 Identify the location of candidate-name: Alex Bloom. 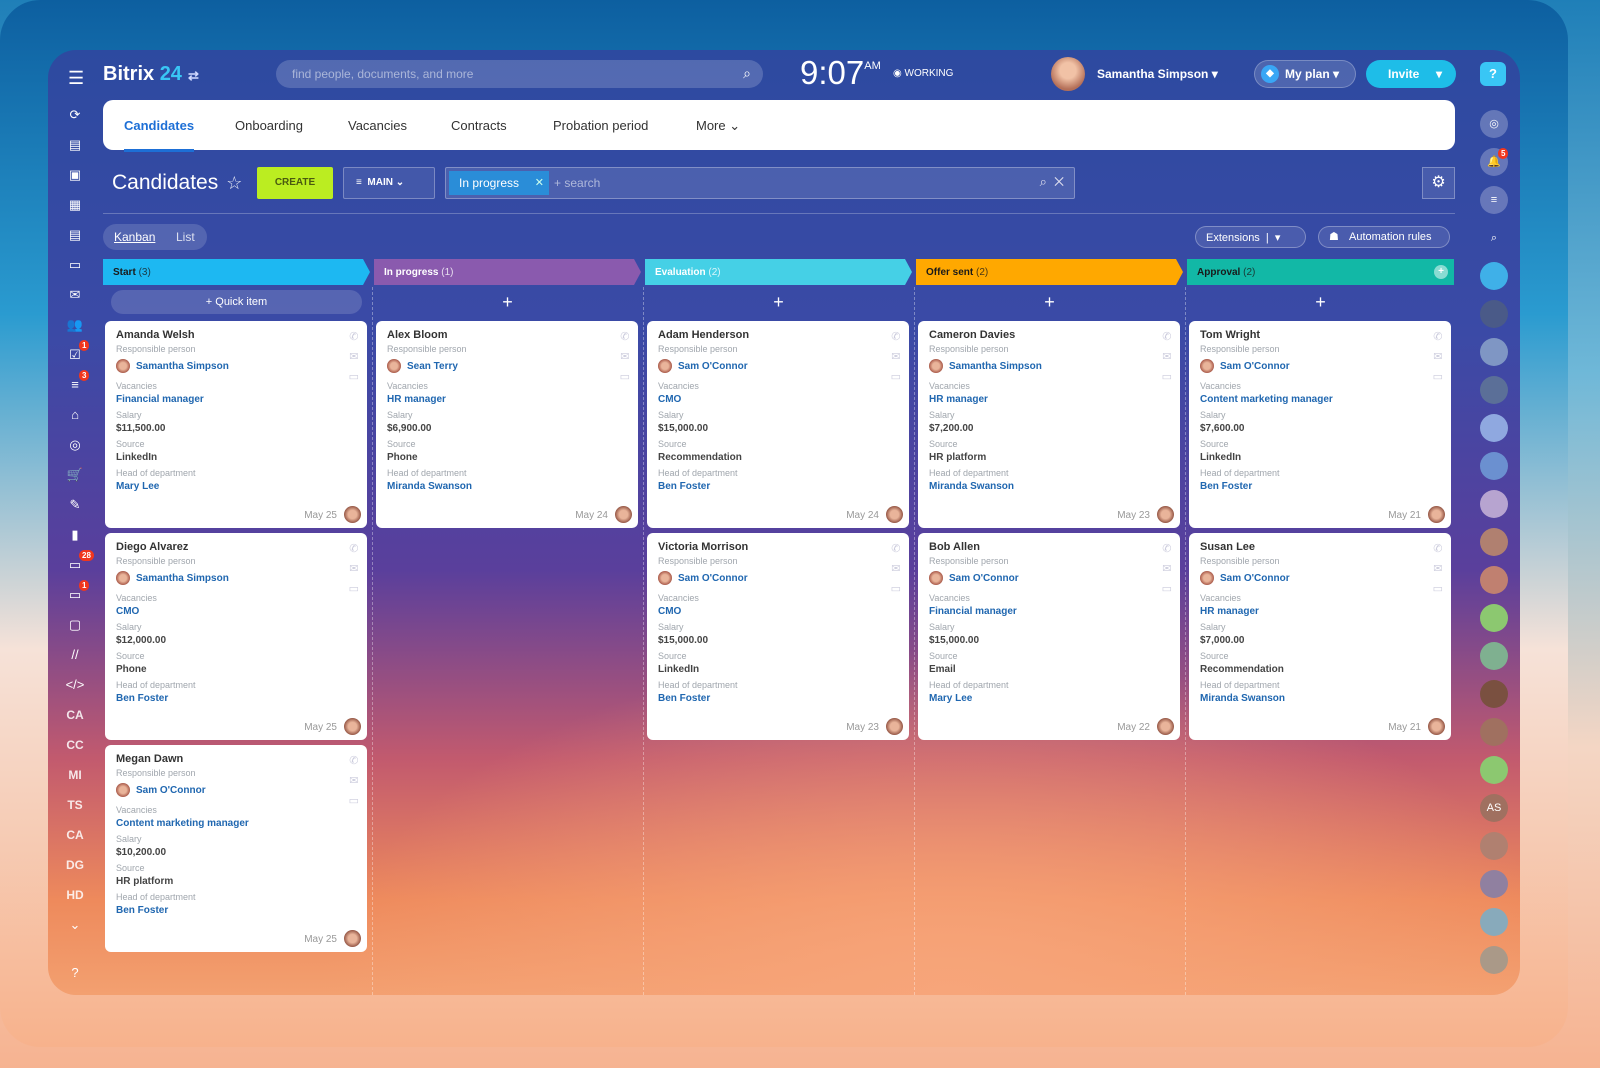
(507, 335).